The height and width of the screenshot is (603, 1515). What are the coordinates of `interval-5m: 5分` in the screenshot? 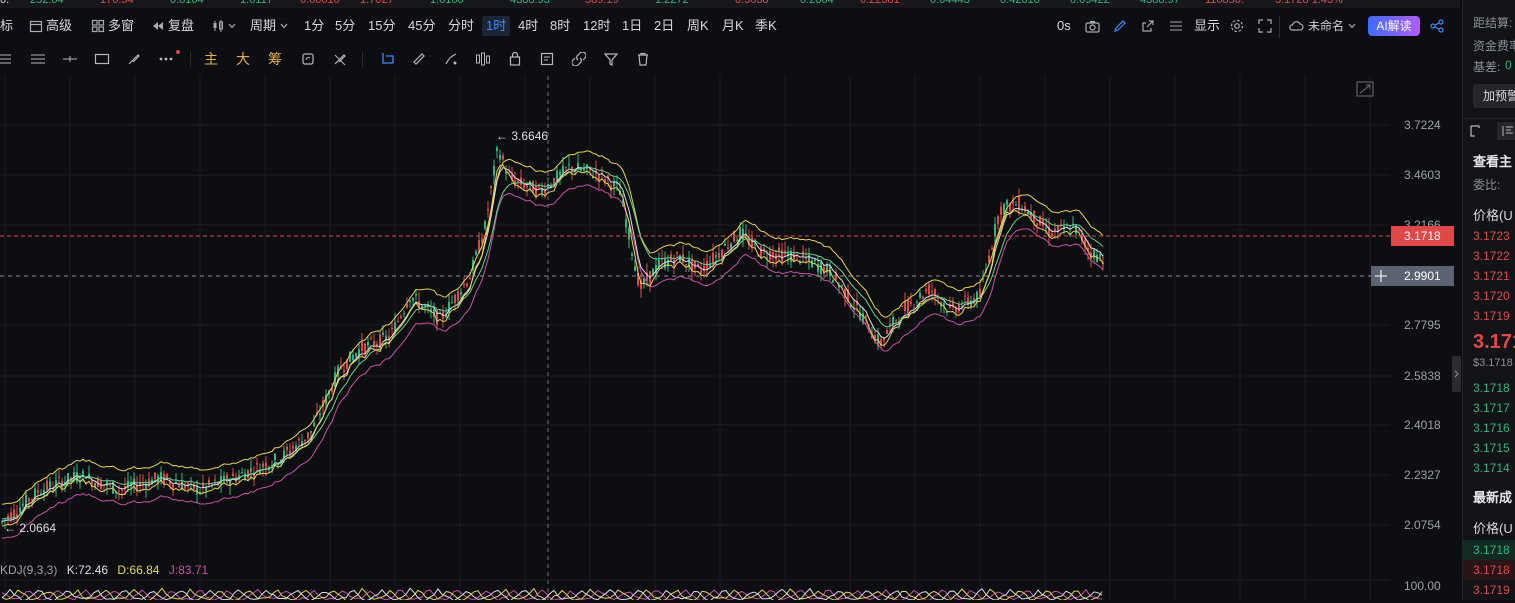 It's located at (345, 26).